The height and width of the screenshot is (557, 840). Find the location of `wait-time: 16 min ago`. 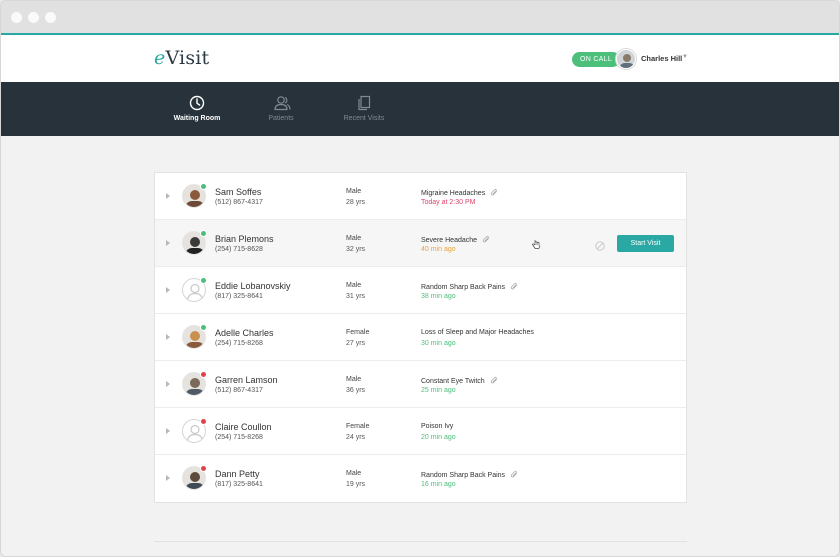

wait-time: 16 min ago is located at coordinates (438, 484).